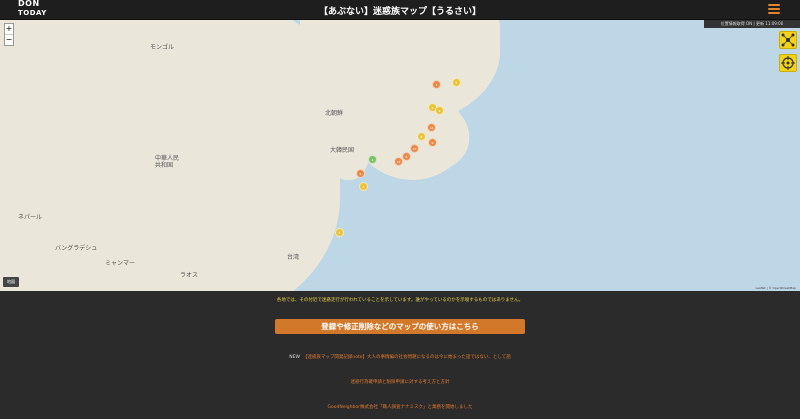  I want to click on share-network-button, so click(788, 40).